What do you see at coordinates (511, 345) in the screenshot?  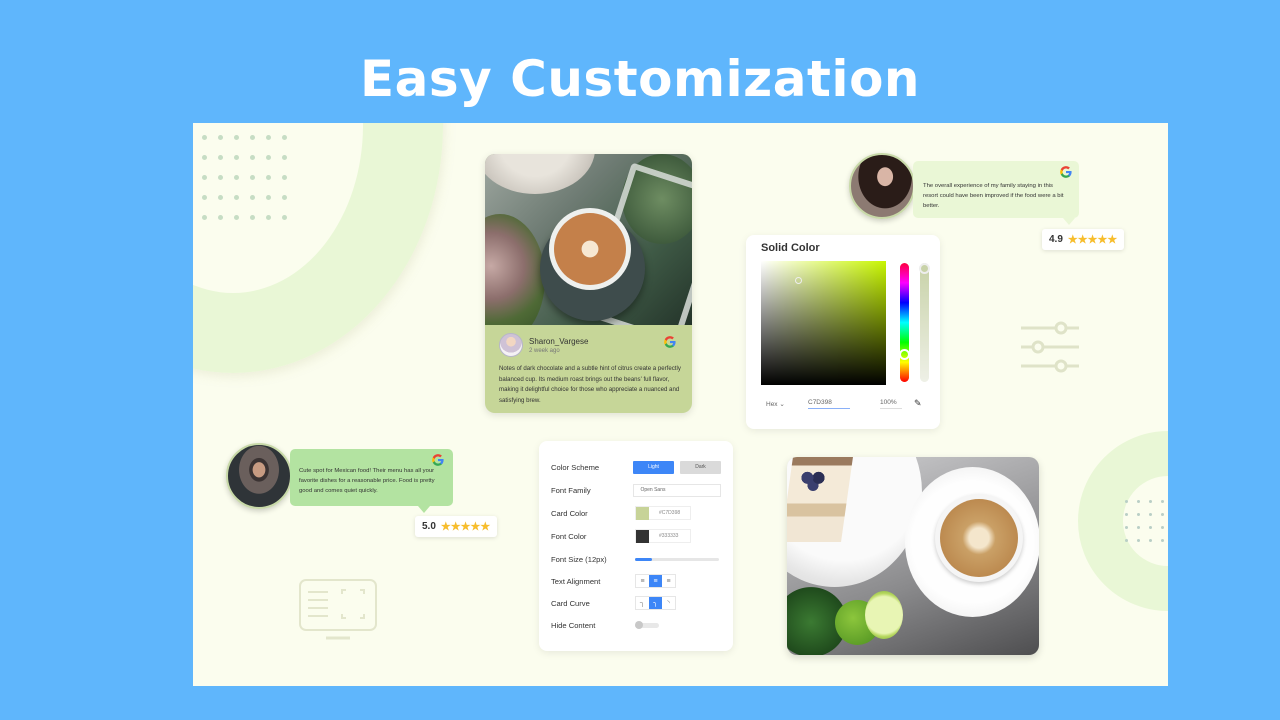 I see `avatar` at bounding box center [511, 345].